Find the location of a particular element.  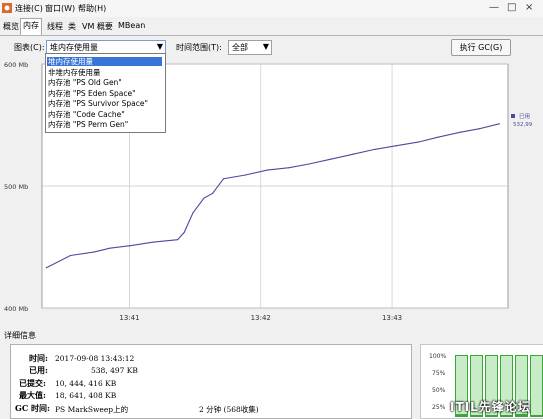

chart-select-value: 堆内存使用量 is located at coordinates (74, 47).